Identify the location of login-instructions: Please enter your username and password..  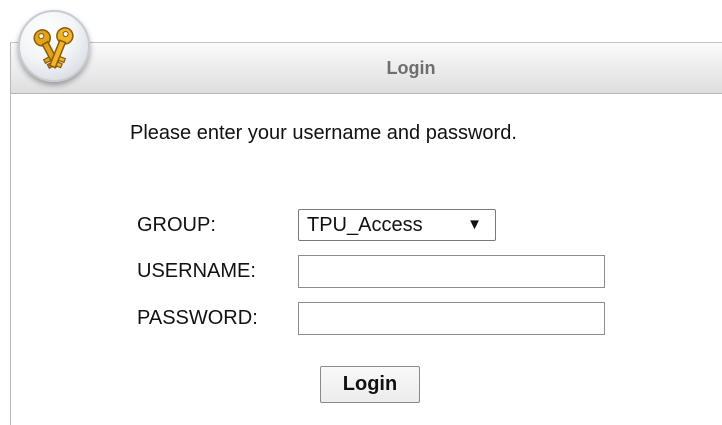
(323, 133).